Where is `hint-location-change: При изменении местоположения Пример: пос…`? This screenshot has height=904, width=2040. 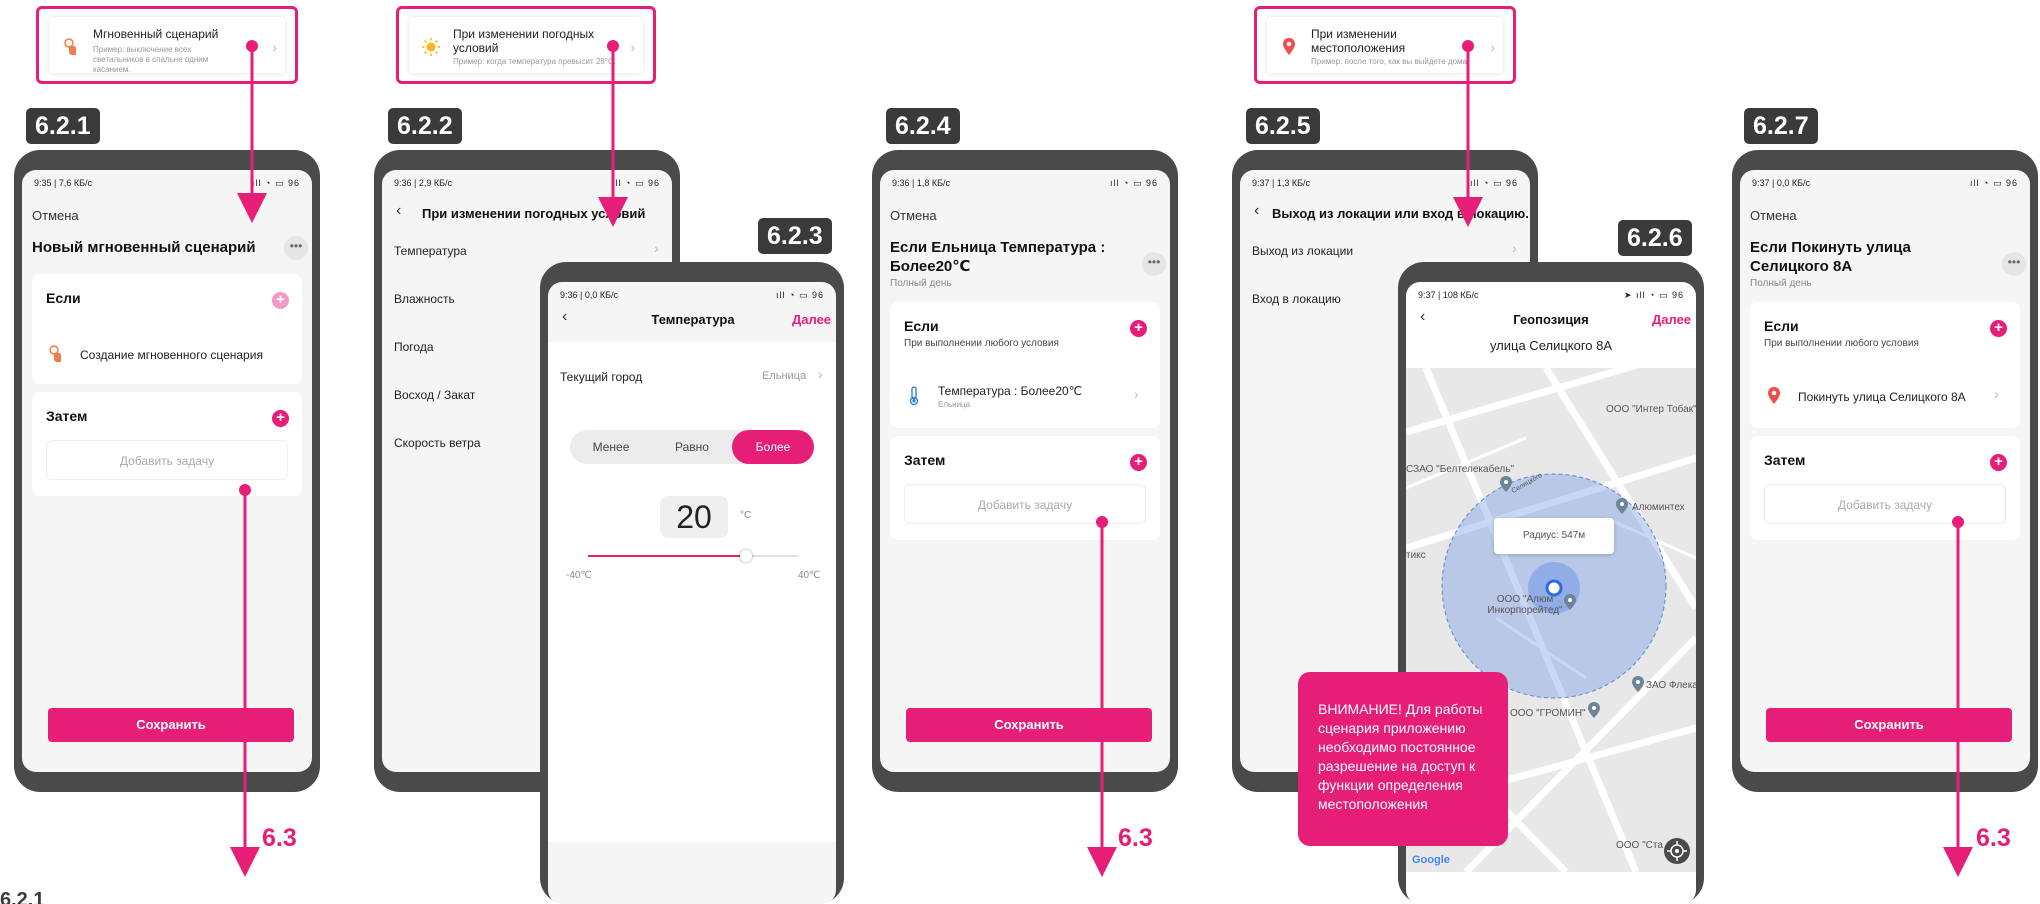 hint-location-change: При изменении местоположения Пример: пос… is located at coordinates (1385, 45).